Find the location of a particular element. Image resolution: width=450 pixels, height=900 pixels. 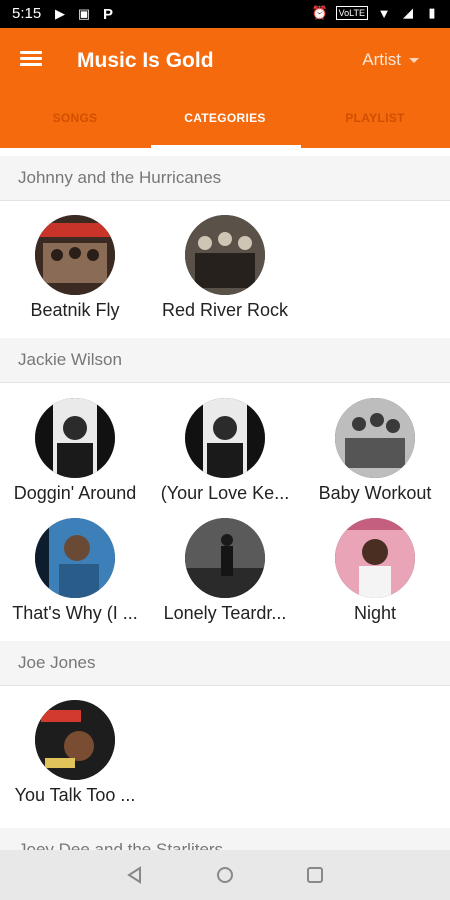

image-icon: ▣ is located at coordinates (84, 13).